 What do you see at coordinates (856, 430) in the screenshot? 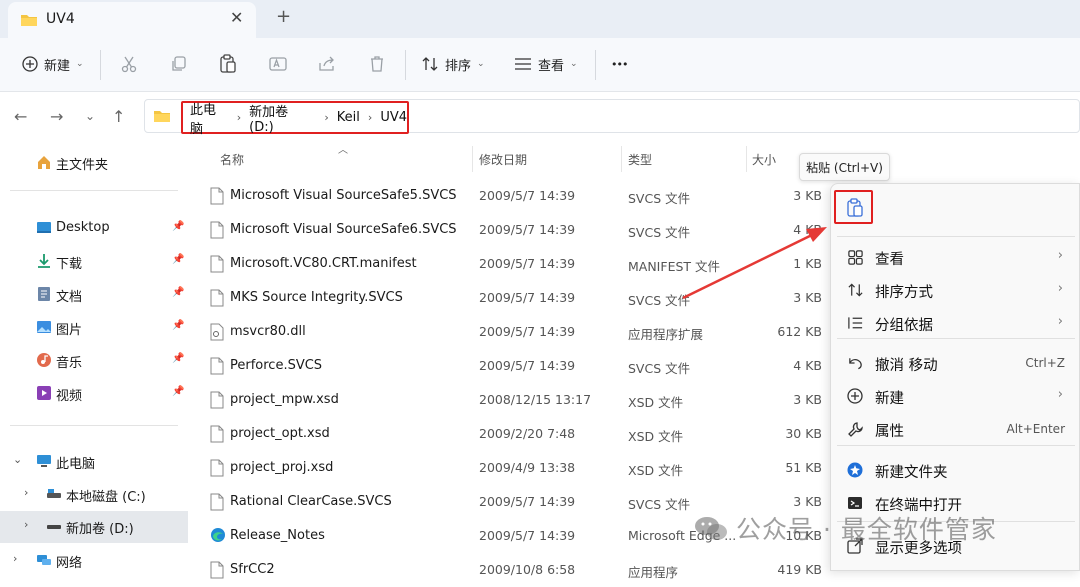
I see `wrench-icon` at bounding box center [856, 430].